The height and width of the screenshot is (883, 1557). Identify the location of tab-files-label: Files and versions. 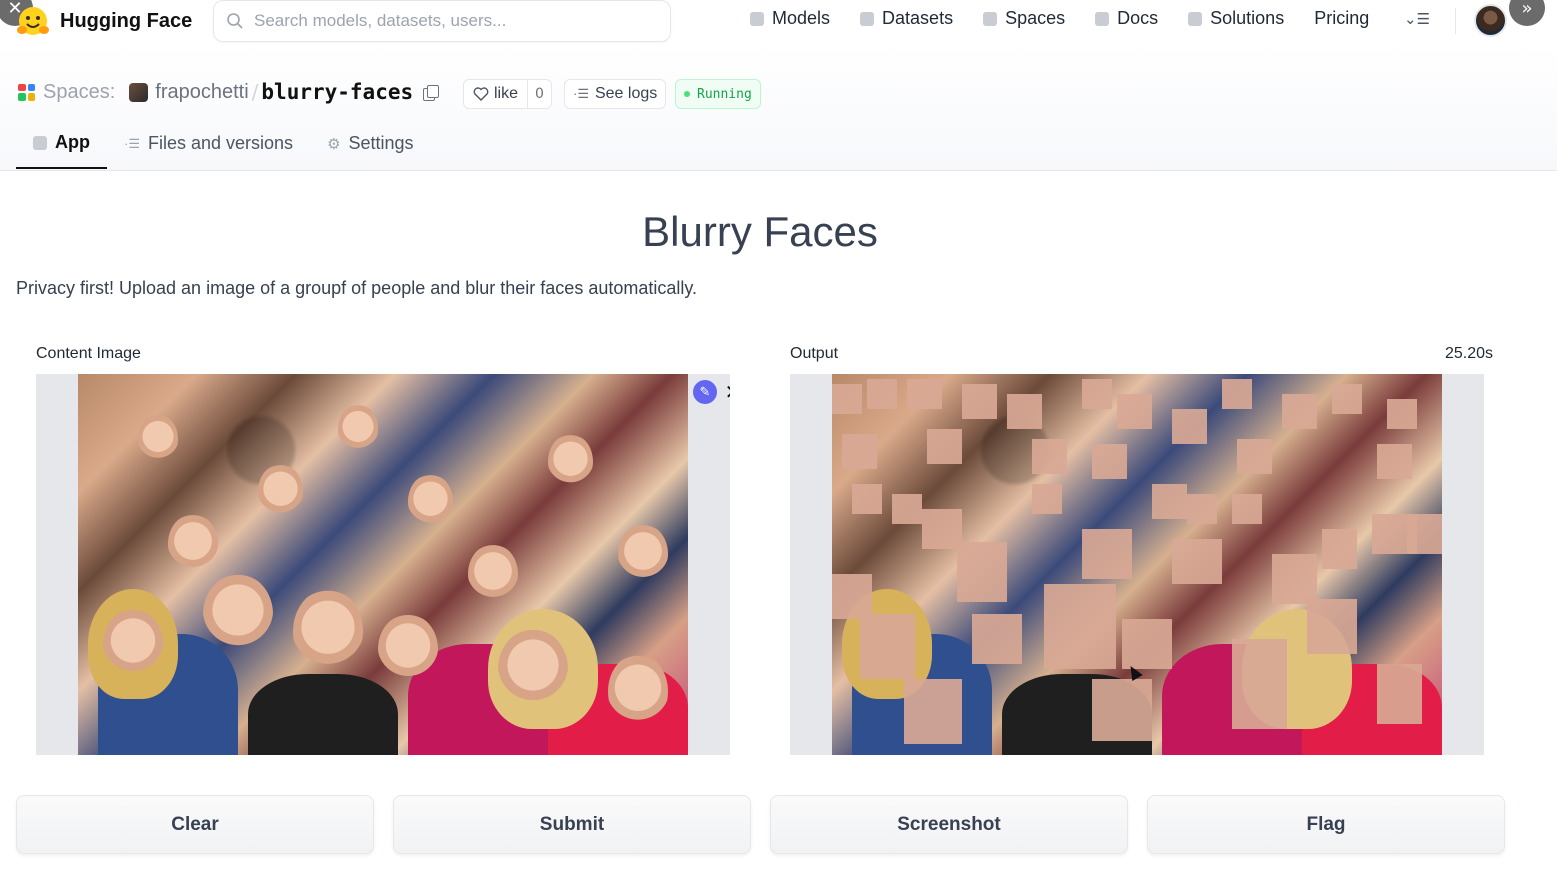
(220, 143).